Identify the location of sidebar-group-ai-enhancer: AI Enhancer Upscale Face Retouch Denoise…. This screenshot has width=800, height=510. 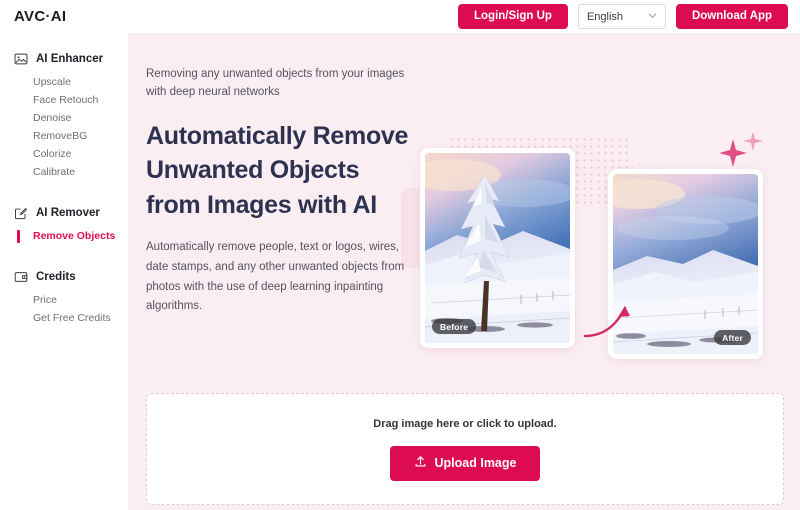
(64, 116).